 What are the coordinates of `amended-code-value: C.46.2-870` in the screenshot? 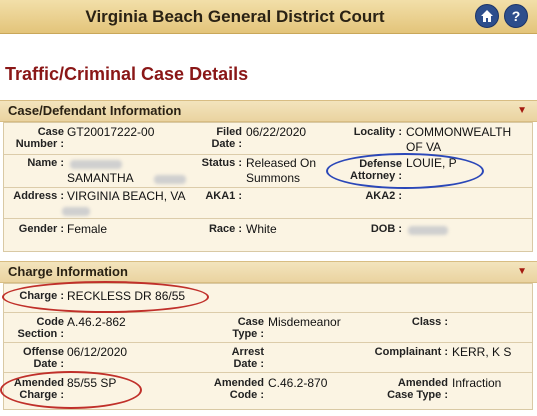 It's located at (298, 383).